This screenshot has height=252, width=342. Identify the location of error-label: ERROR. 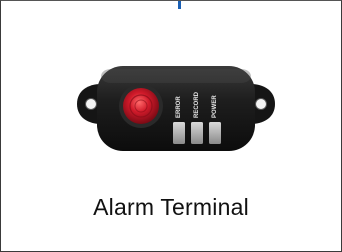
(179, 107).